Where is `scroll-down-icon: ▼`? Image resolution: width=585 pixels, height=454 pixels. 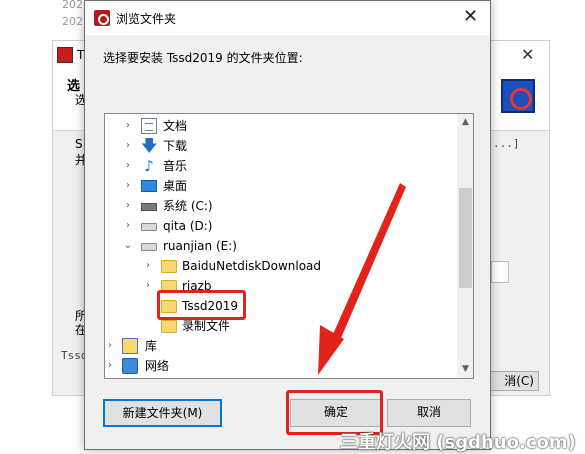
scroll-down-icon: ▼ is located at coordinates (465, 369).